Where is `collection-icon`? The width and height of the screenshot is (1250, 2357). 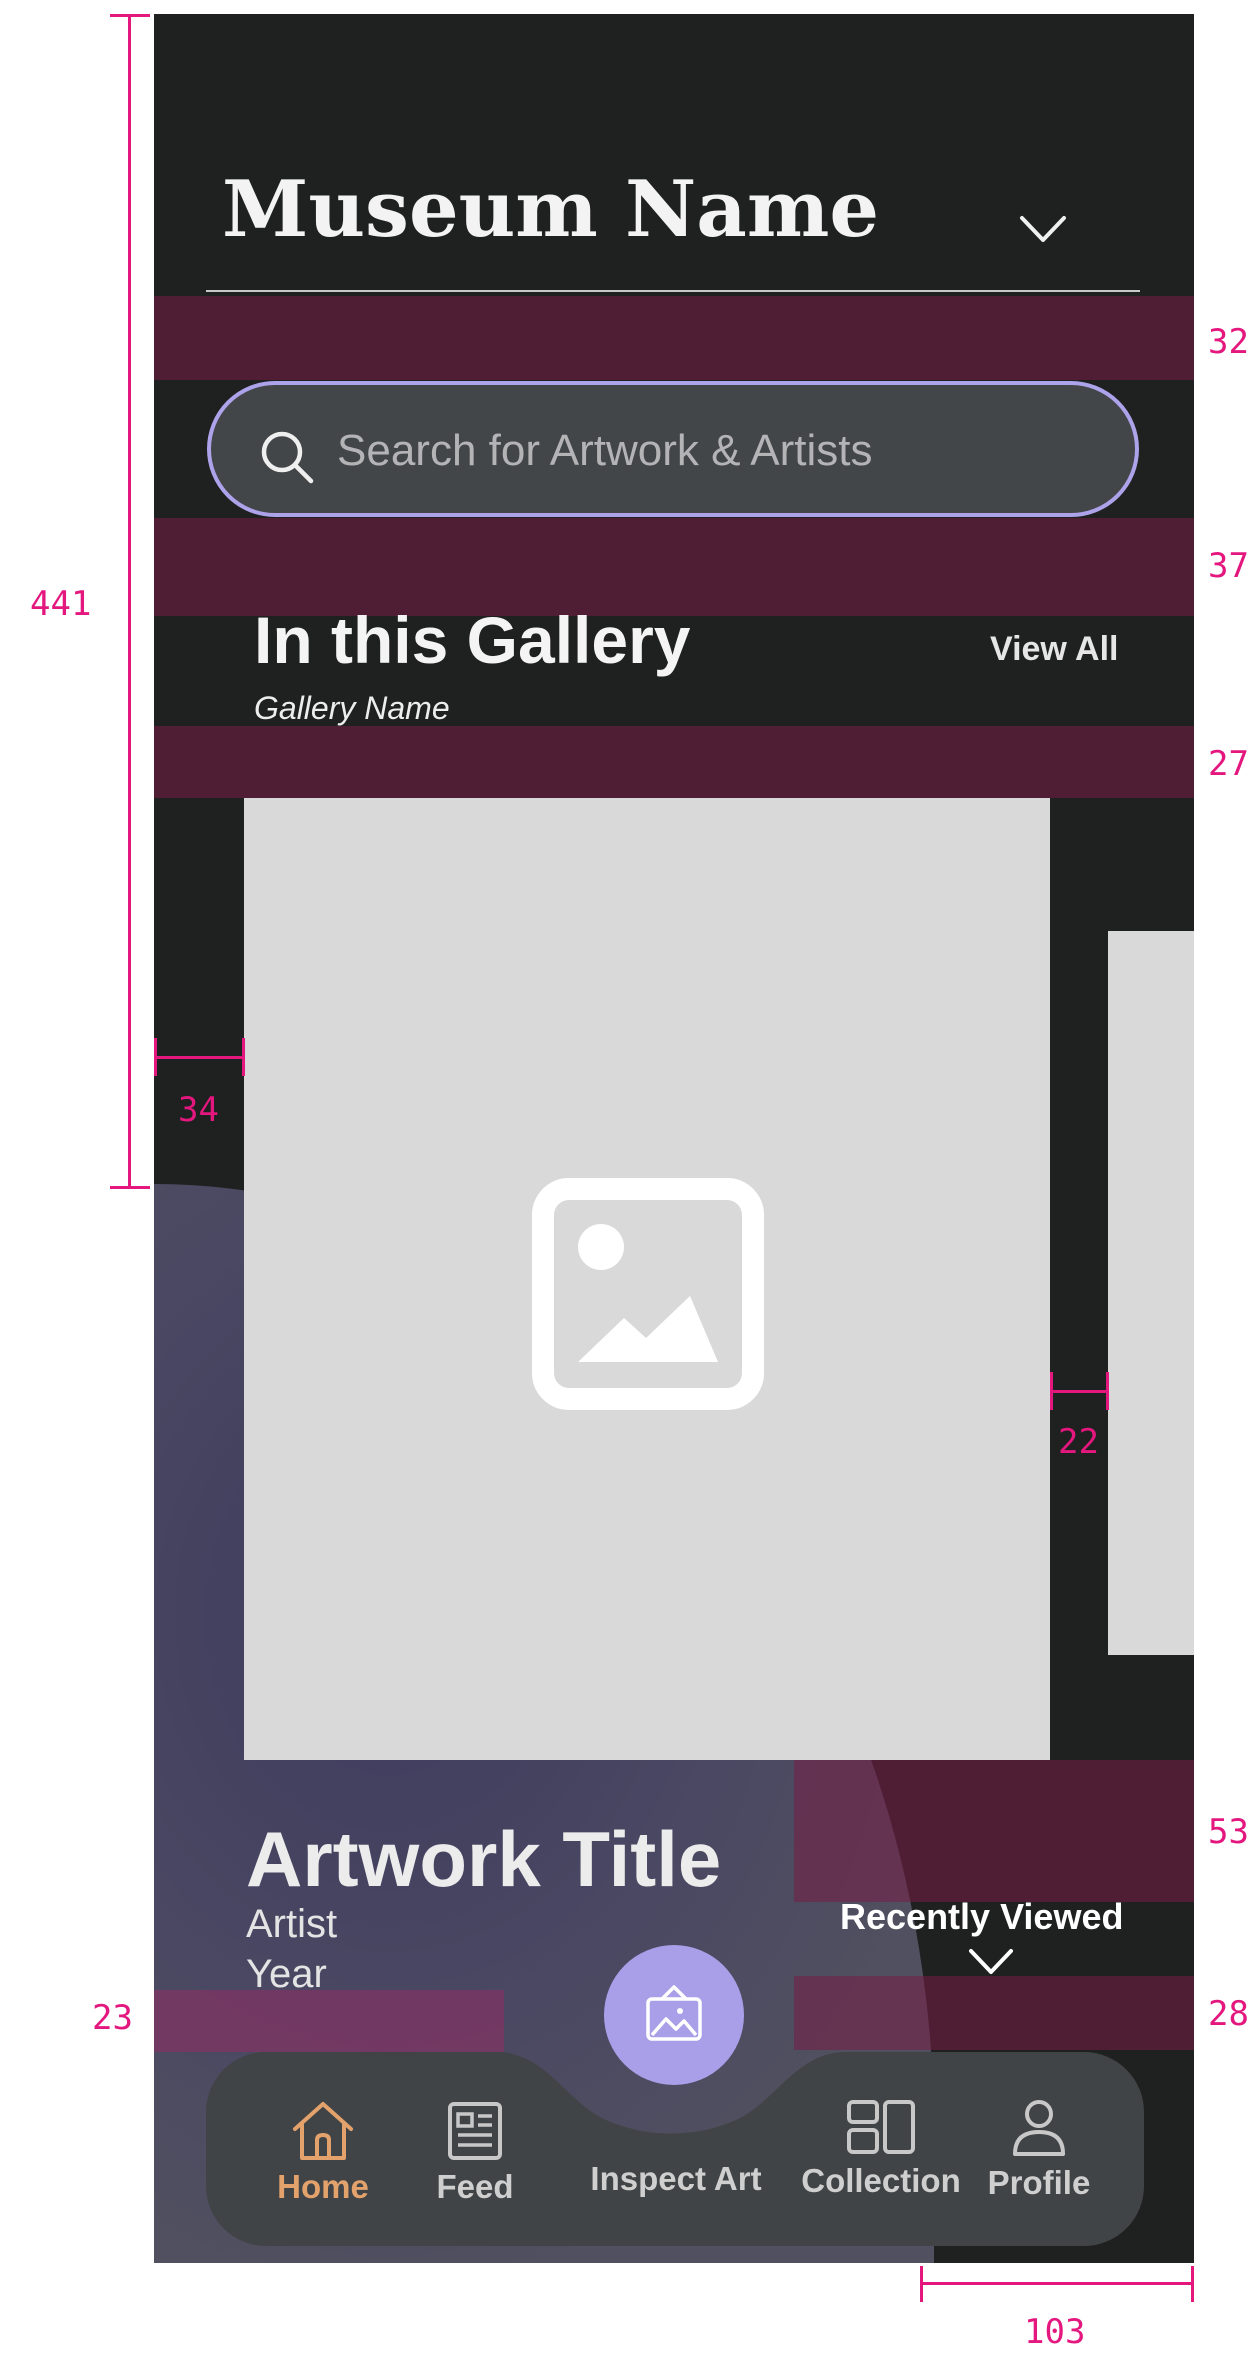 collection-icon is located at coordinates (881, 2127).